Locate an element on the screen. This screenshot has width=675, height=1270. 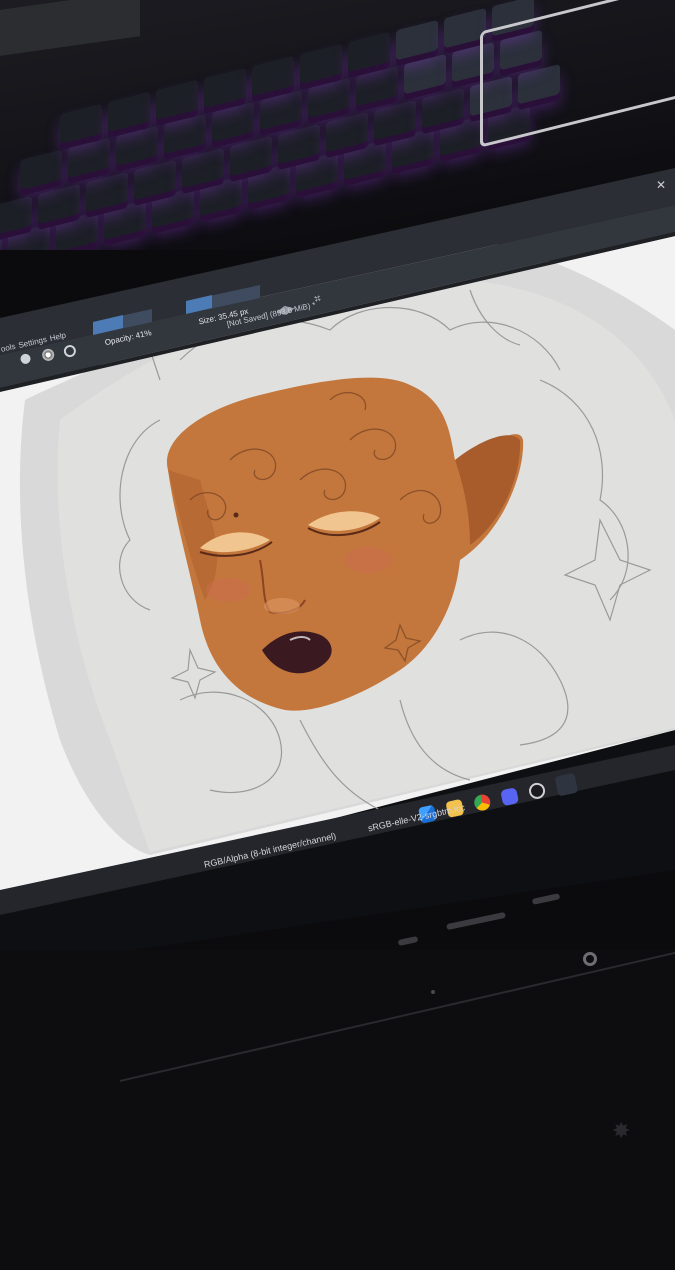
menu-tools: ools is located at coordinates (8, 348).